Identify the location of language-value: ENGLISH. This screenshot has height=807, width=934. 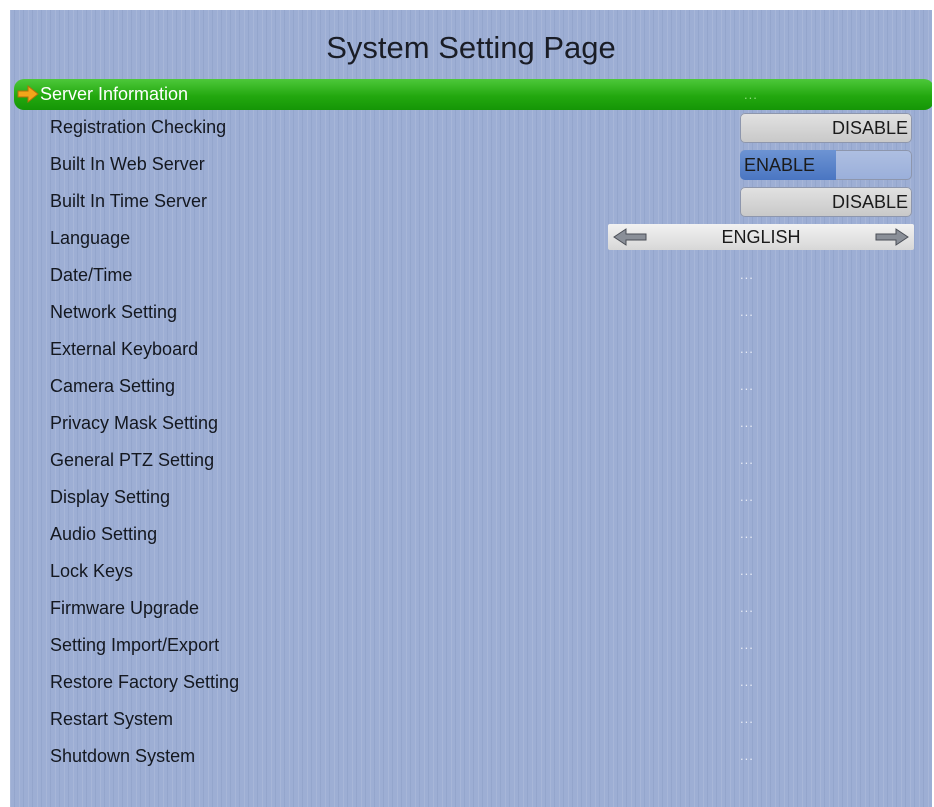
(761, 237).